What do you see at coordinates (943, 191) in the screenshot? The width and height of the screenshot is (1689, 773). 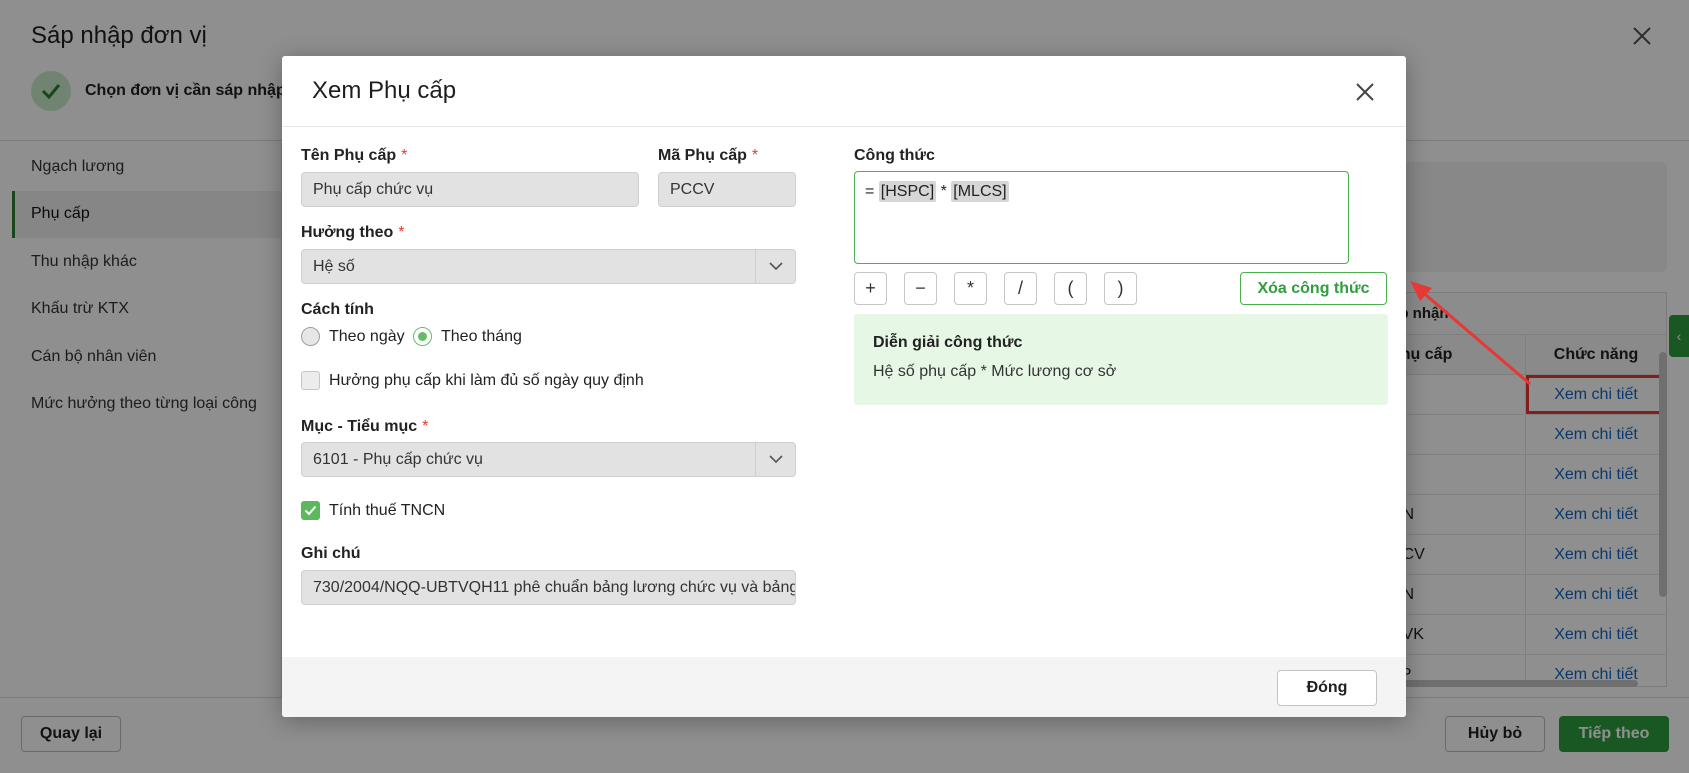 I see `formula-operator: *` at bounding box center [943, 191].